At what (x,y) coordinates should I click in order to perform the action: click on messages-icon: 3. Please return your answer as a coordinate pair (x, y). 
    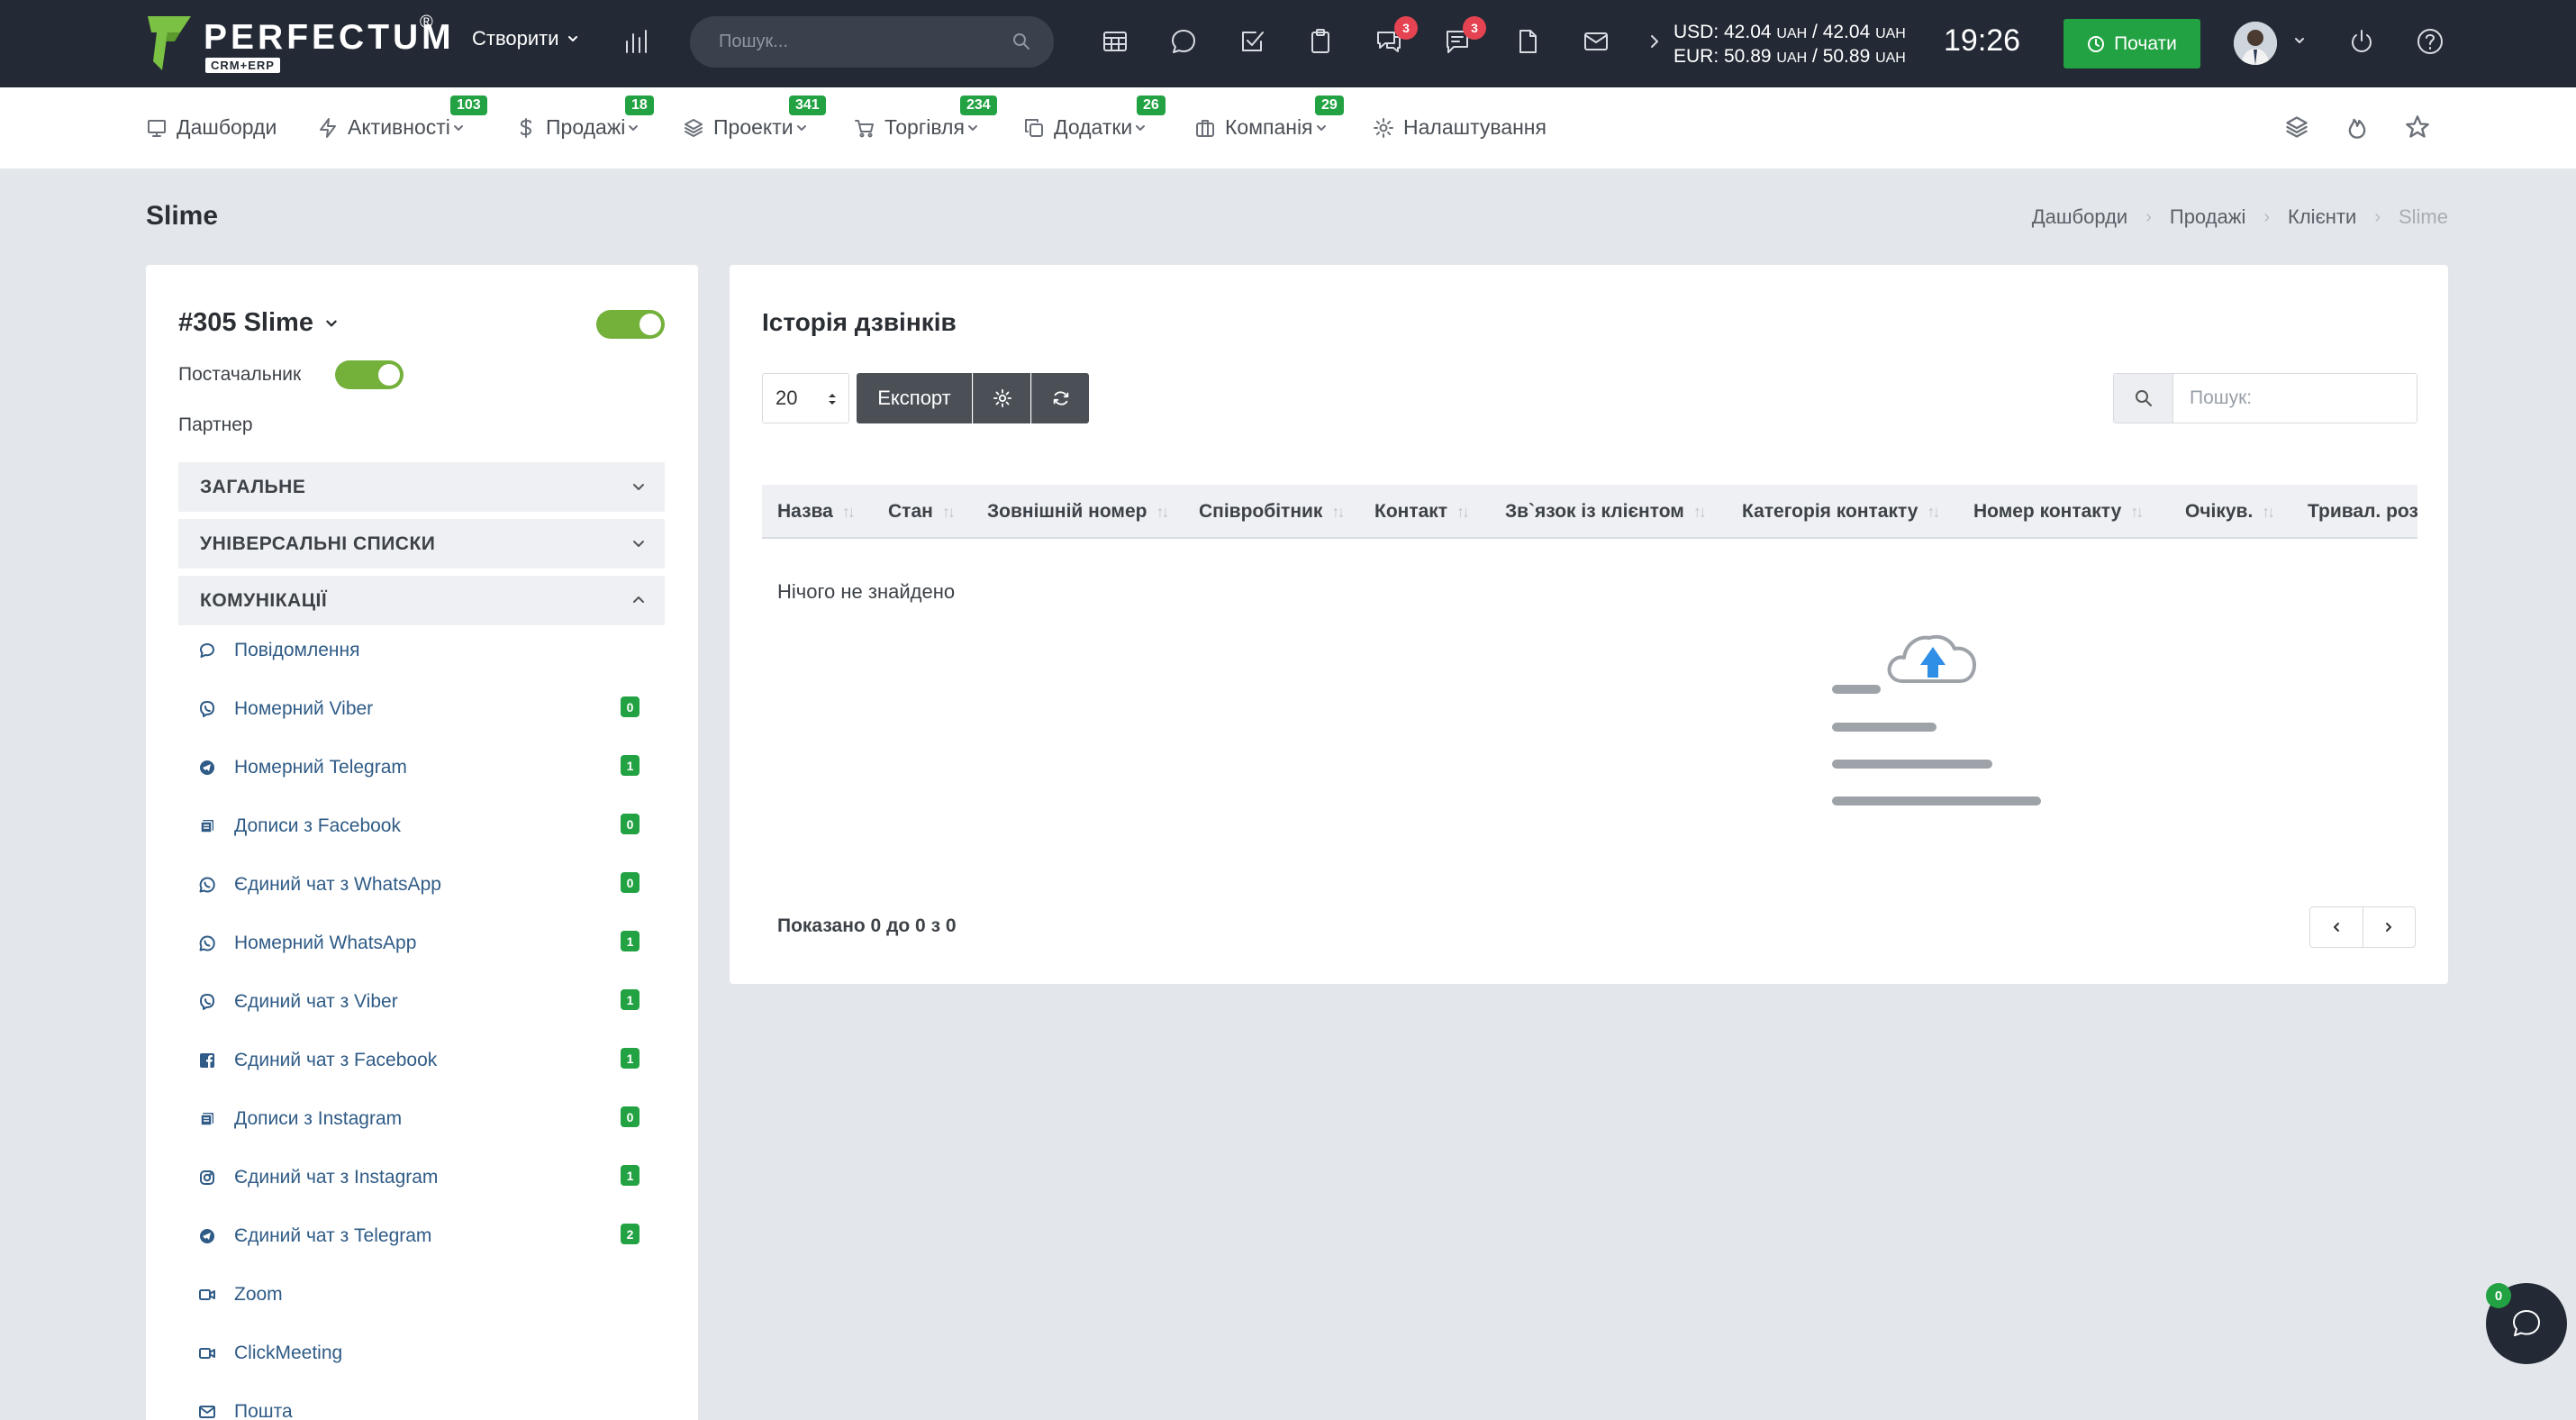
    Looking at the image, I should click on (1464, 36).